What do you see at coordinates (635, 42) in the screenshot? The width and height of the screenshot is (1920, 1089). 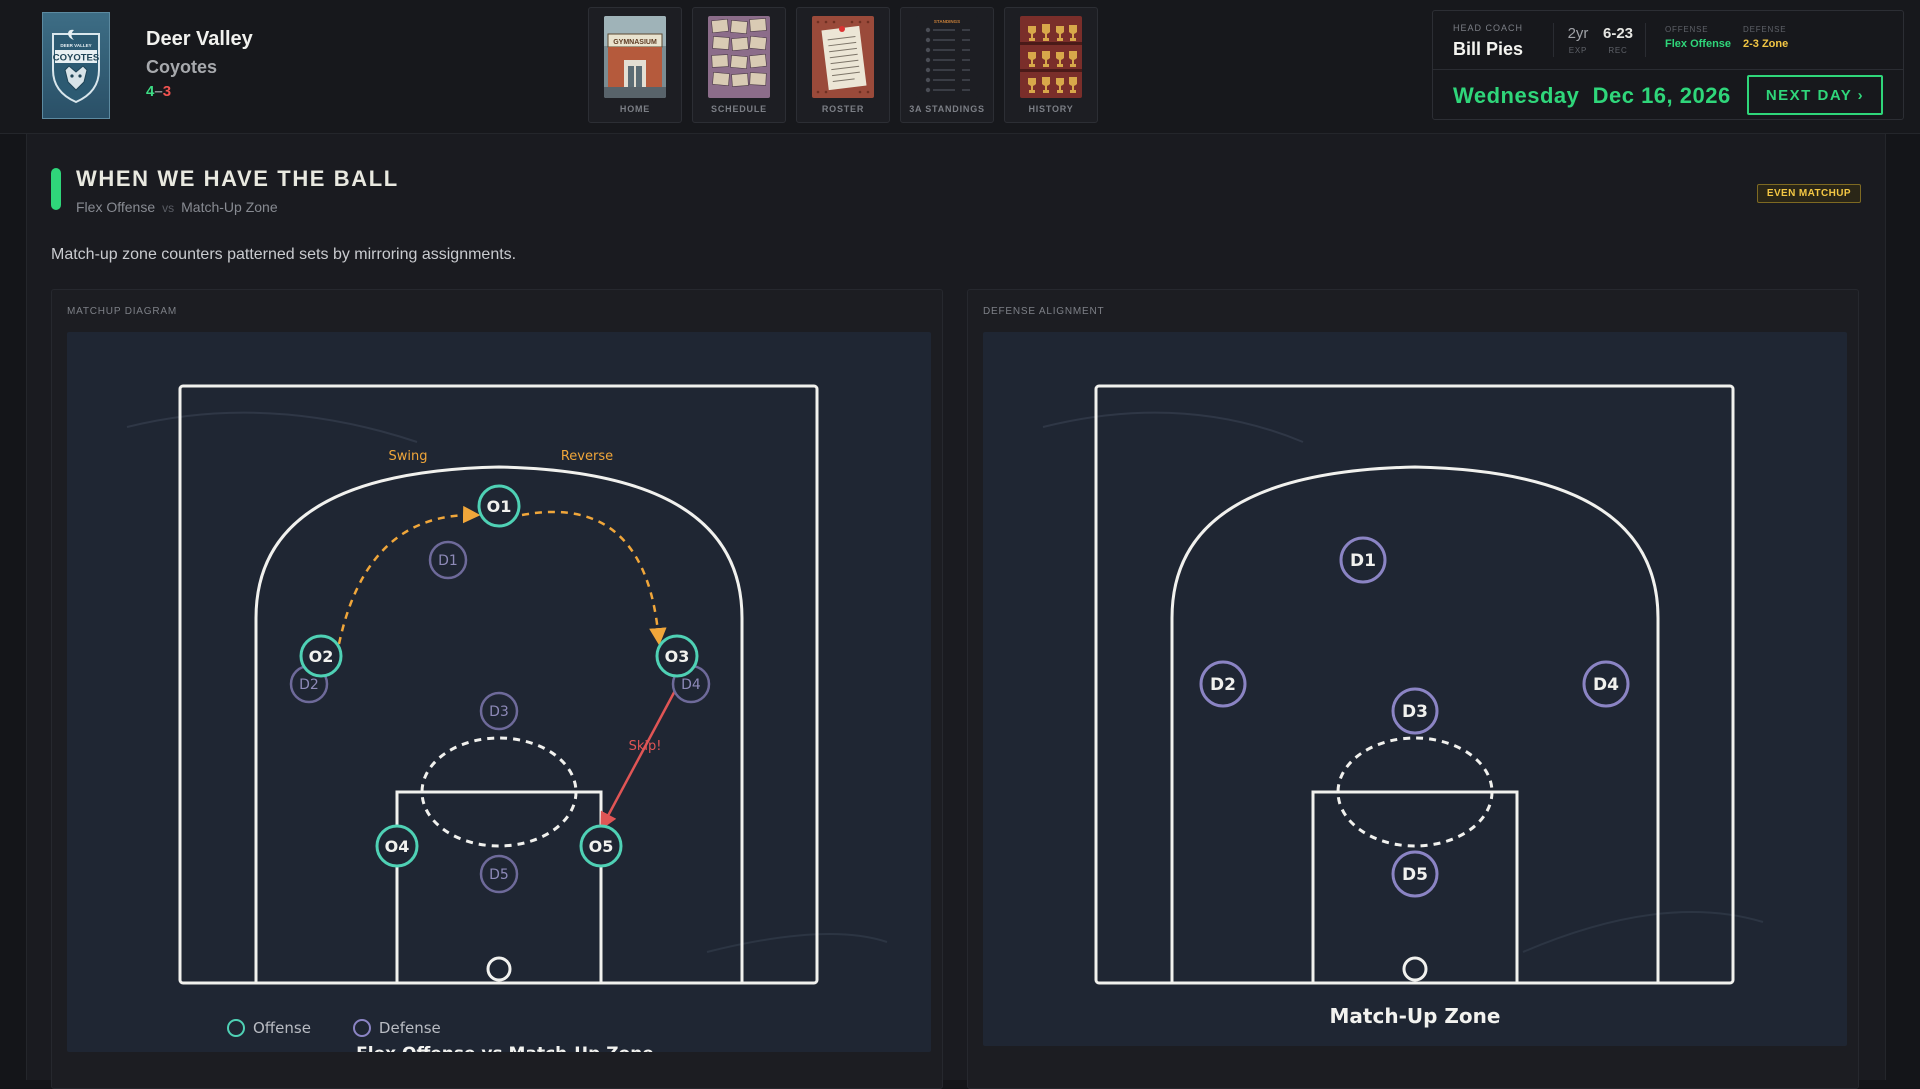 I see `svg-text: GYMNASIUM` at bounding box center [635, 42].